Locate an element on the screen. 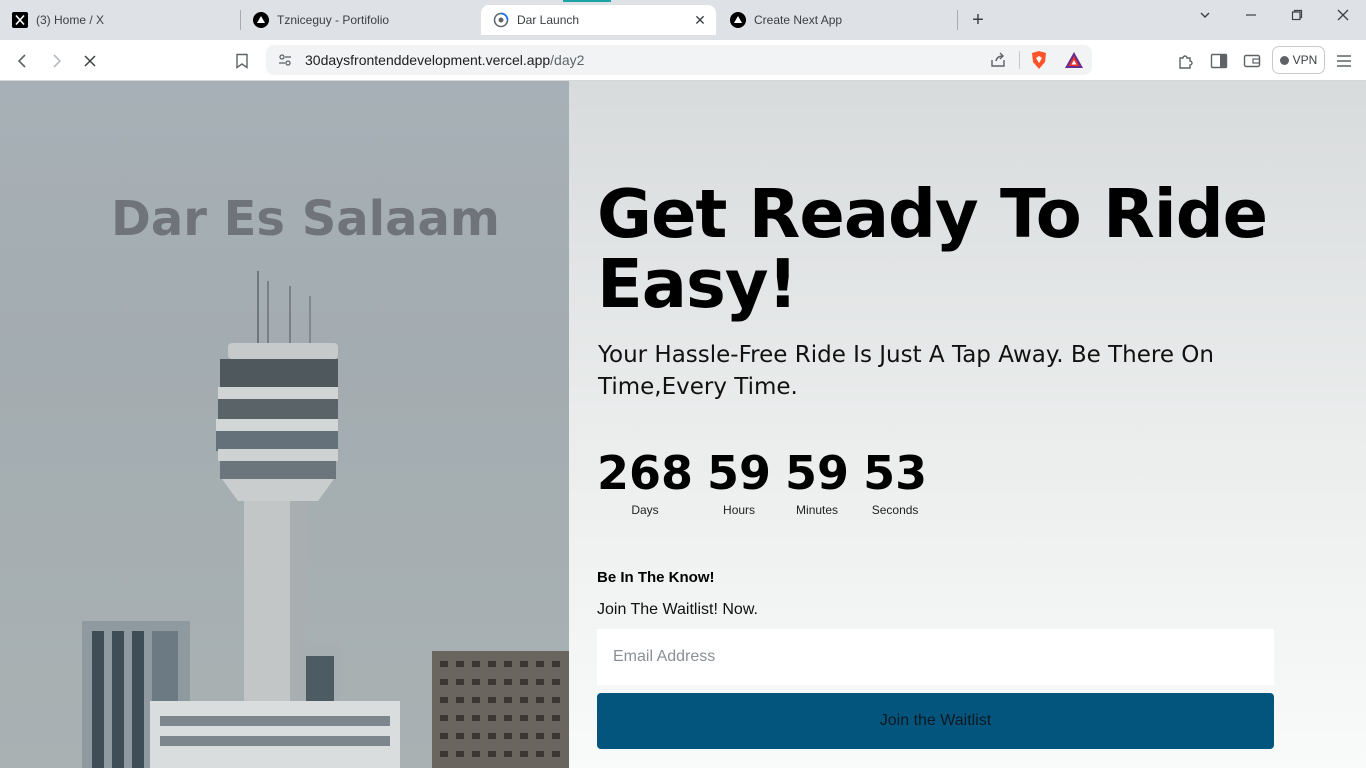 The height and width of the screenshot is (768, 1366). tab-portfolio: Tzniceguy - Portifolio is located at coordinates (360, 20).